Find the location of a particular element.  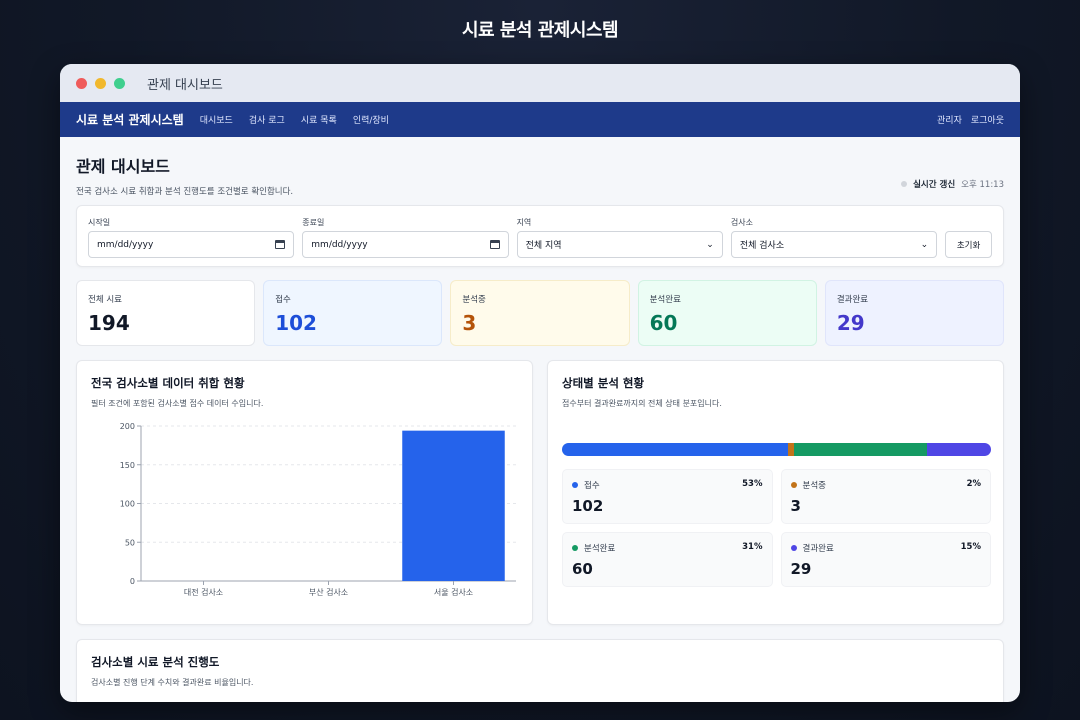

start-date-value: mm/dd/yyyy is located at coordinates (125, 244).